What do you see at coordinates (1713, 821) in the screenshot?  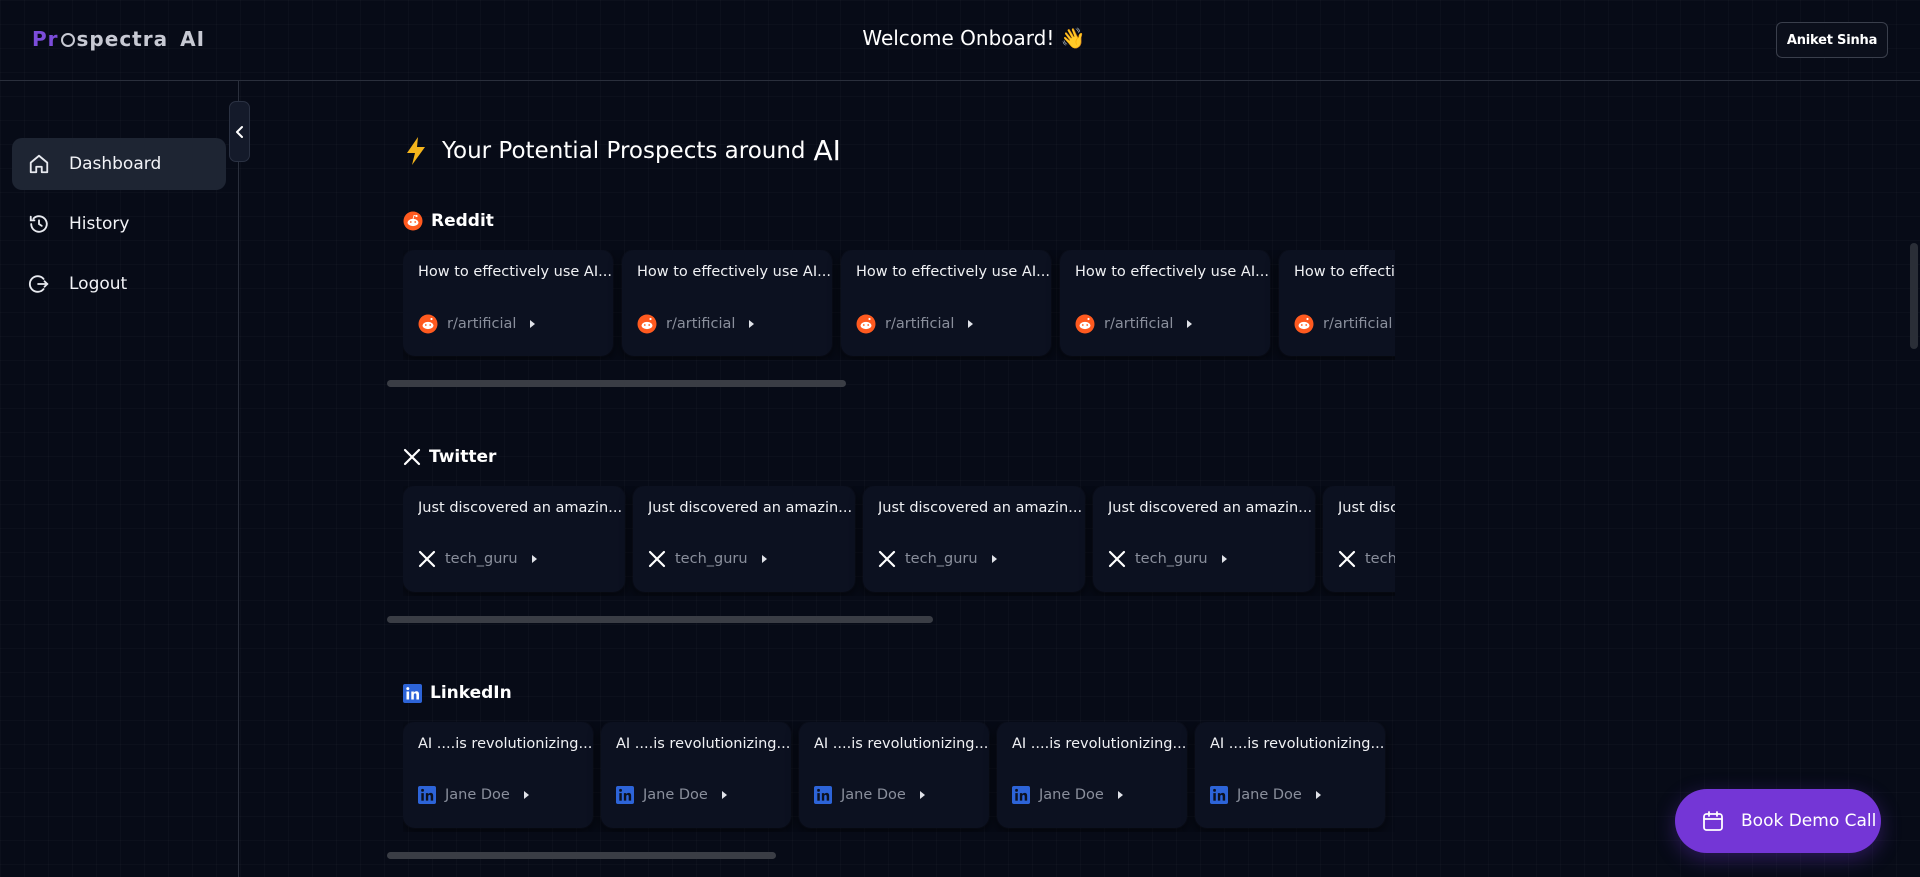 I see `calendar-icon` at bounding box center [1713, 821].